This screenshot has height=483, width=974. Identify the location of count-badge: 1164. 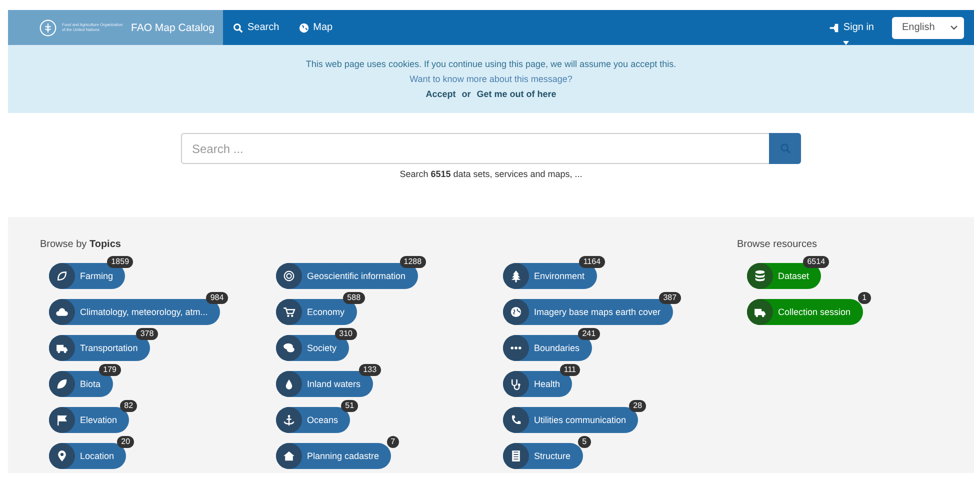
(592, 262).